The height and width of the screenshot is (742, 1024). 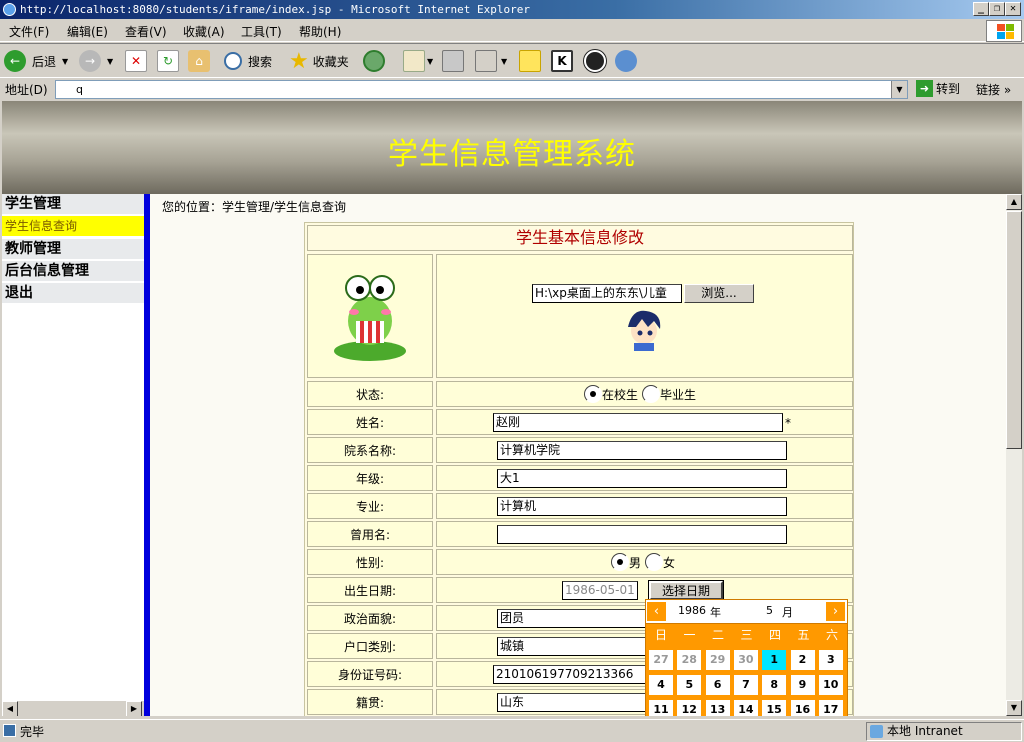 I want to click on calendar-day: 16, so click(x=802, y=708).